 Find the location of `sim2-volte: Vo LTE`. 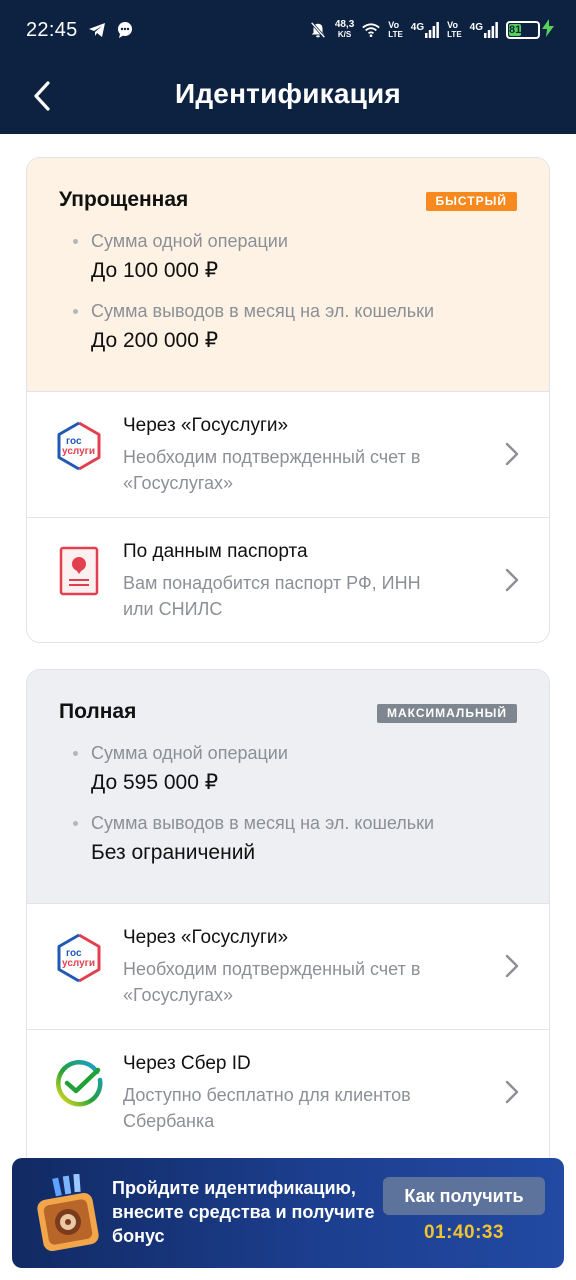

sim2-volte: Vo LTE is located at coordinates (454, 30).